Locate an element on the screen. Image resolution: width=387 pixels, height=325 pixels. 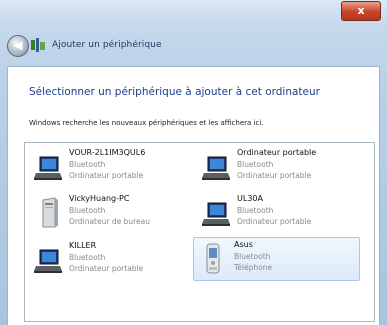
device-name: VickyHuang-PC is located at coordinates (99, 198).